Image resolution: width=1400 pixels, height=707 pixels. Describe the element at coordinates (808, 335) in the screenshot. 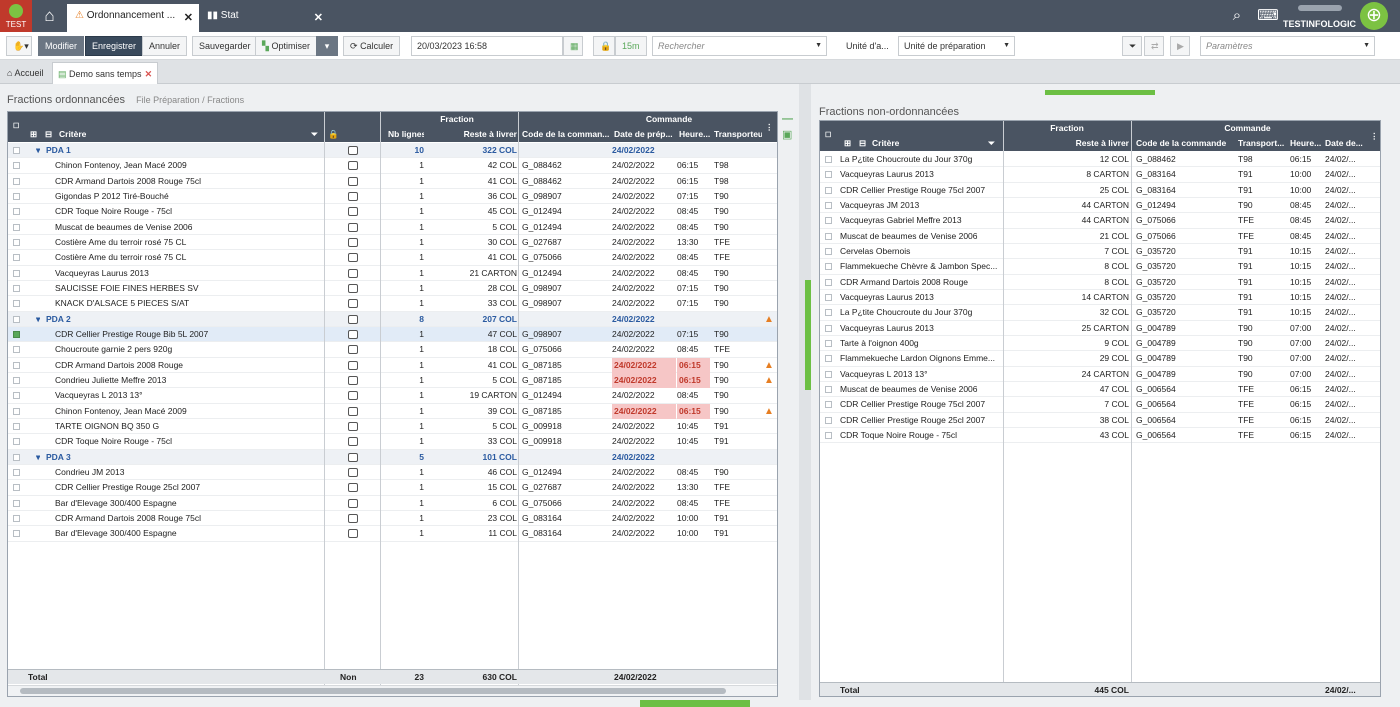

I see `splitter-handle` at that location.